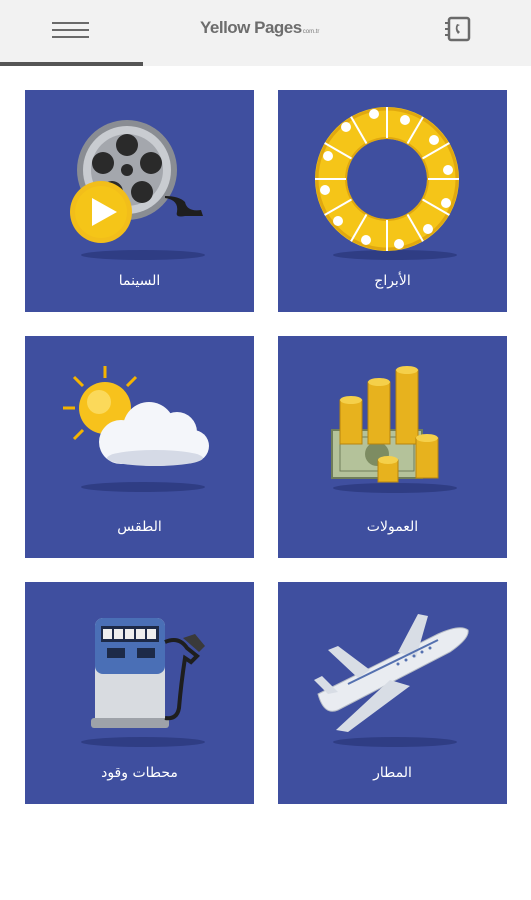 This screenshot has height=900, width=531. What do you see at coordinates (71, 64) in the screenshot?
I see `tab-indicator` at bounding box center [71, 64].